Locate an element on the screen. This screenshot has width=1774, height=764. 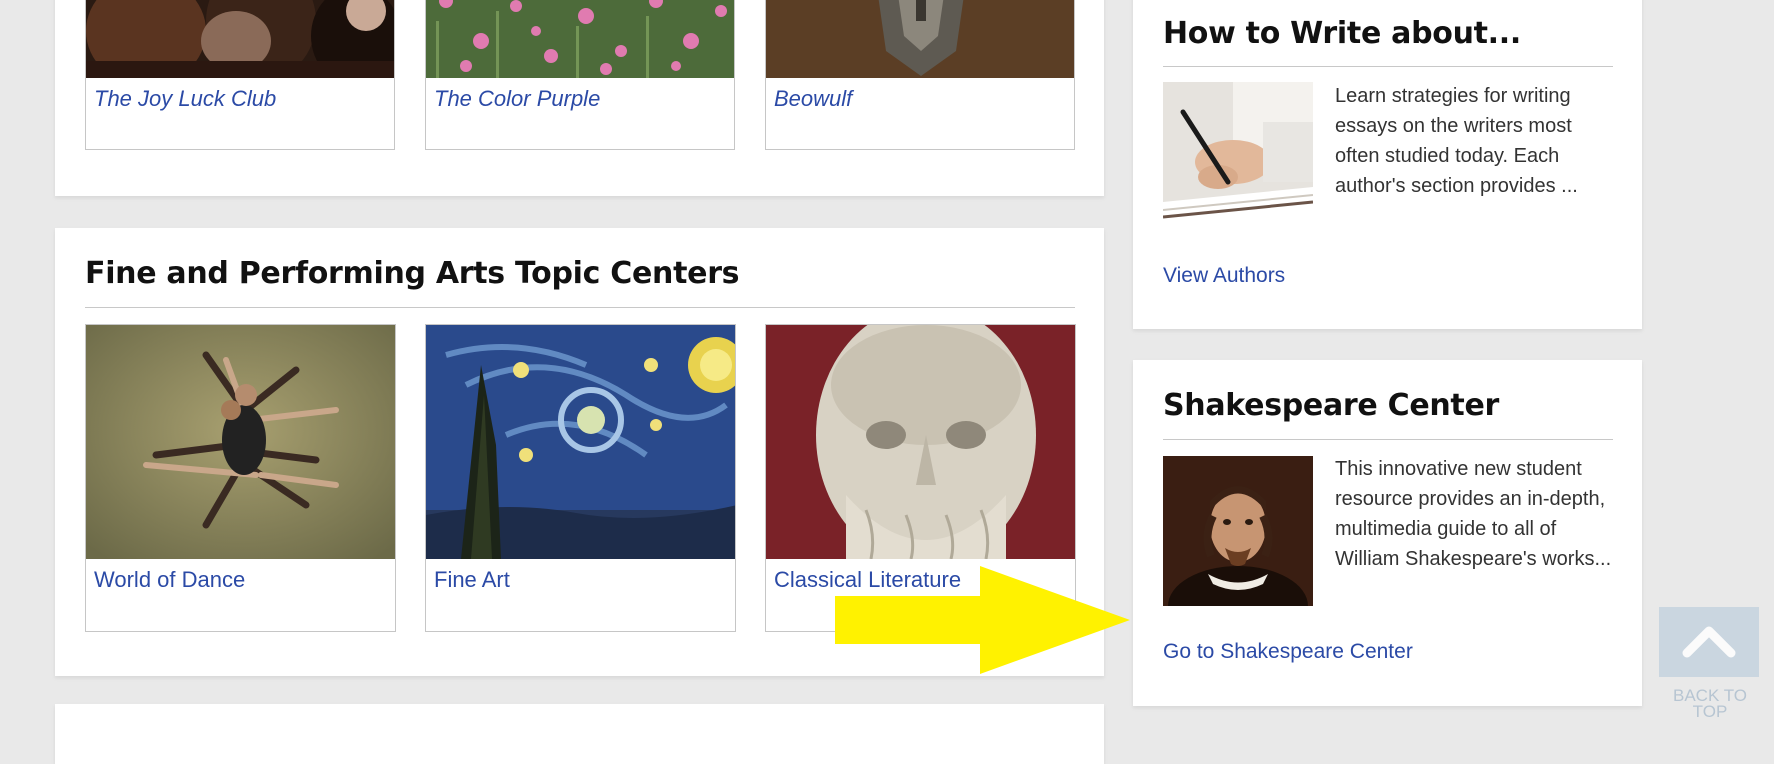
yellow-arrow-annotation is located at coordinates (982, 620).